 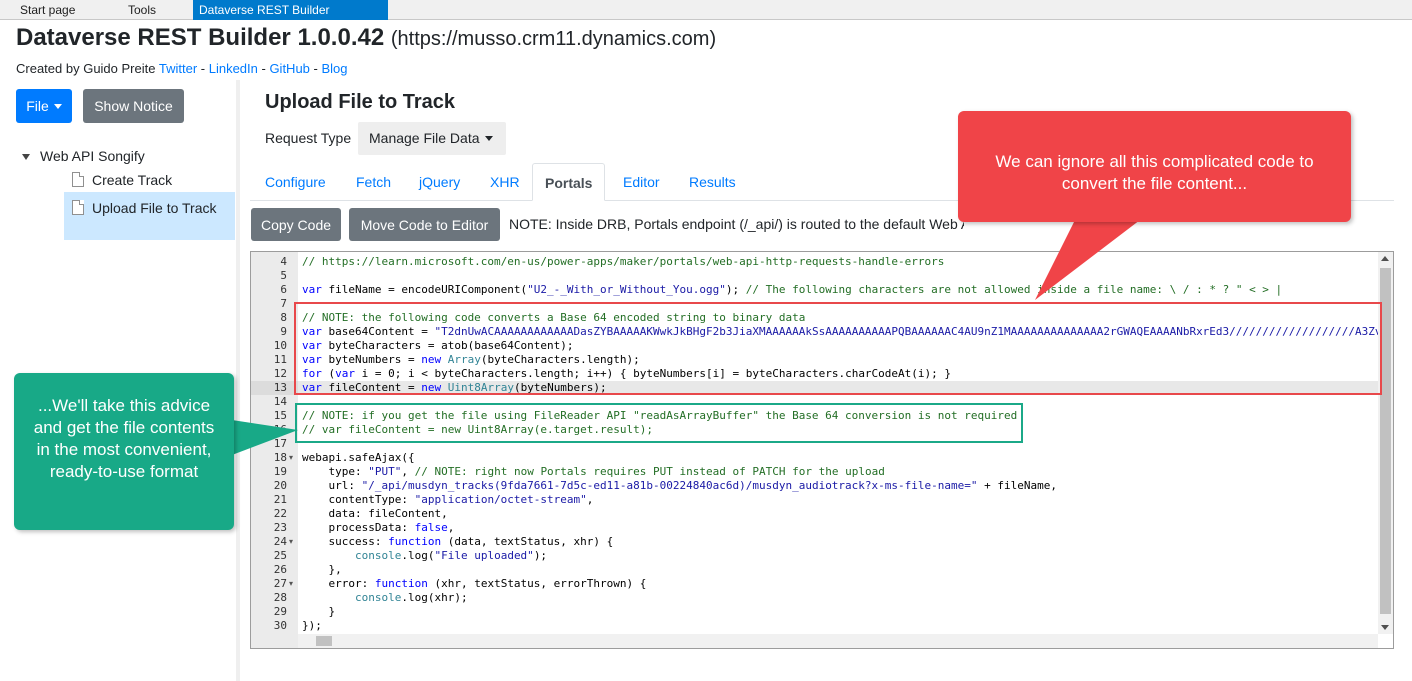 I want to click on line-number: 17, so click(x=280, y=443).